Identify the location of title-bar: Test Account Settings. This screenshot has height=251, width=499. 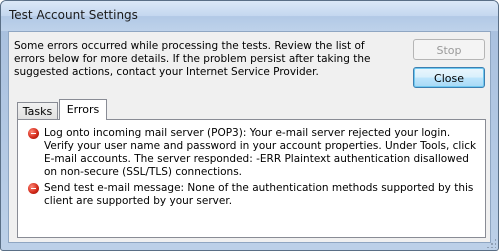
(249, 16).